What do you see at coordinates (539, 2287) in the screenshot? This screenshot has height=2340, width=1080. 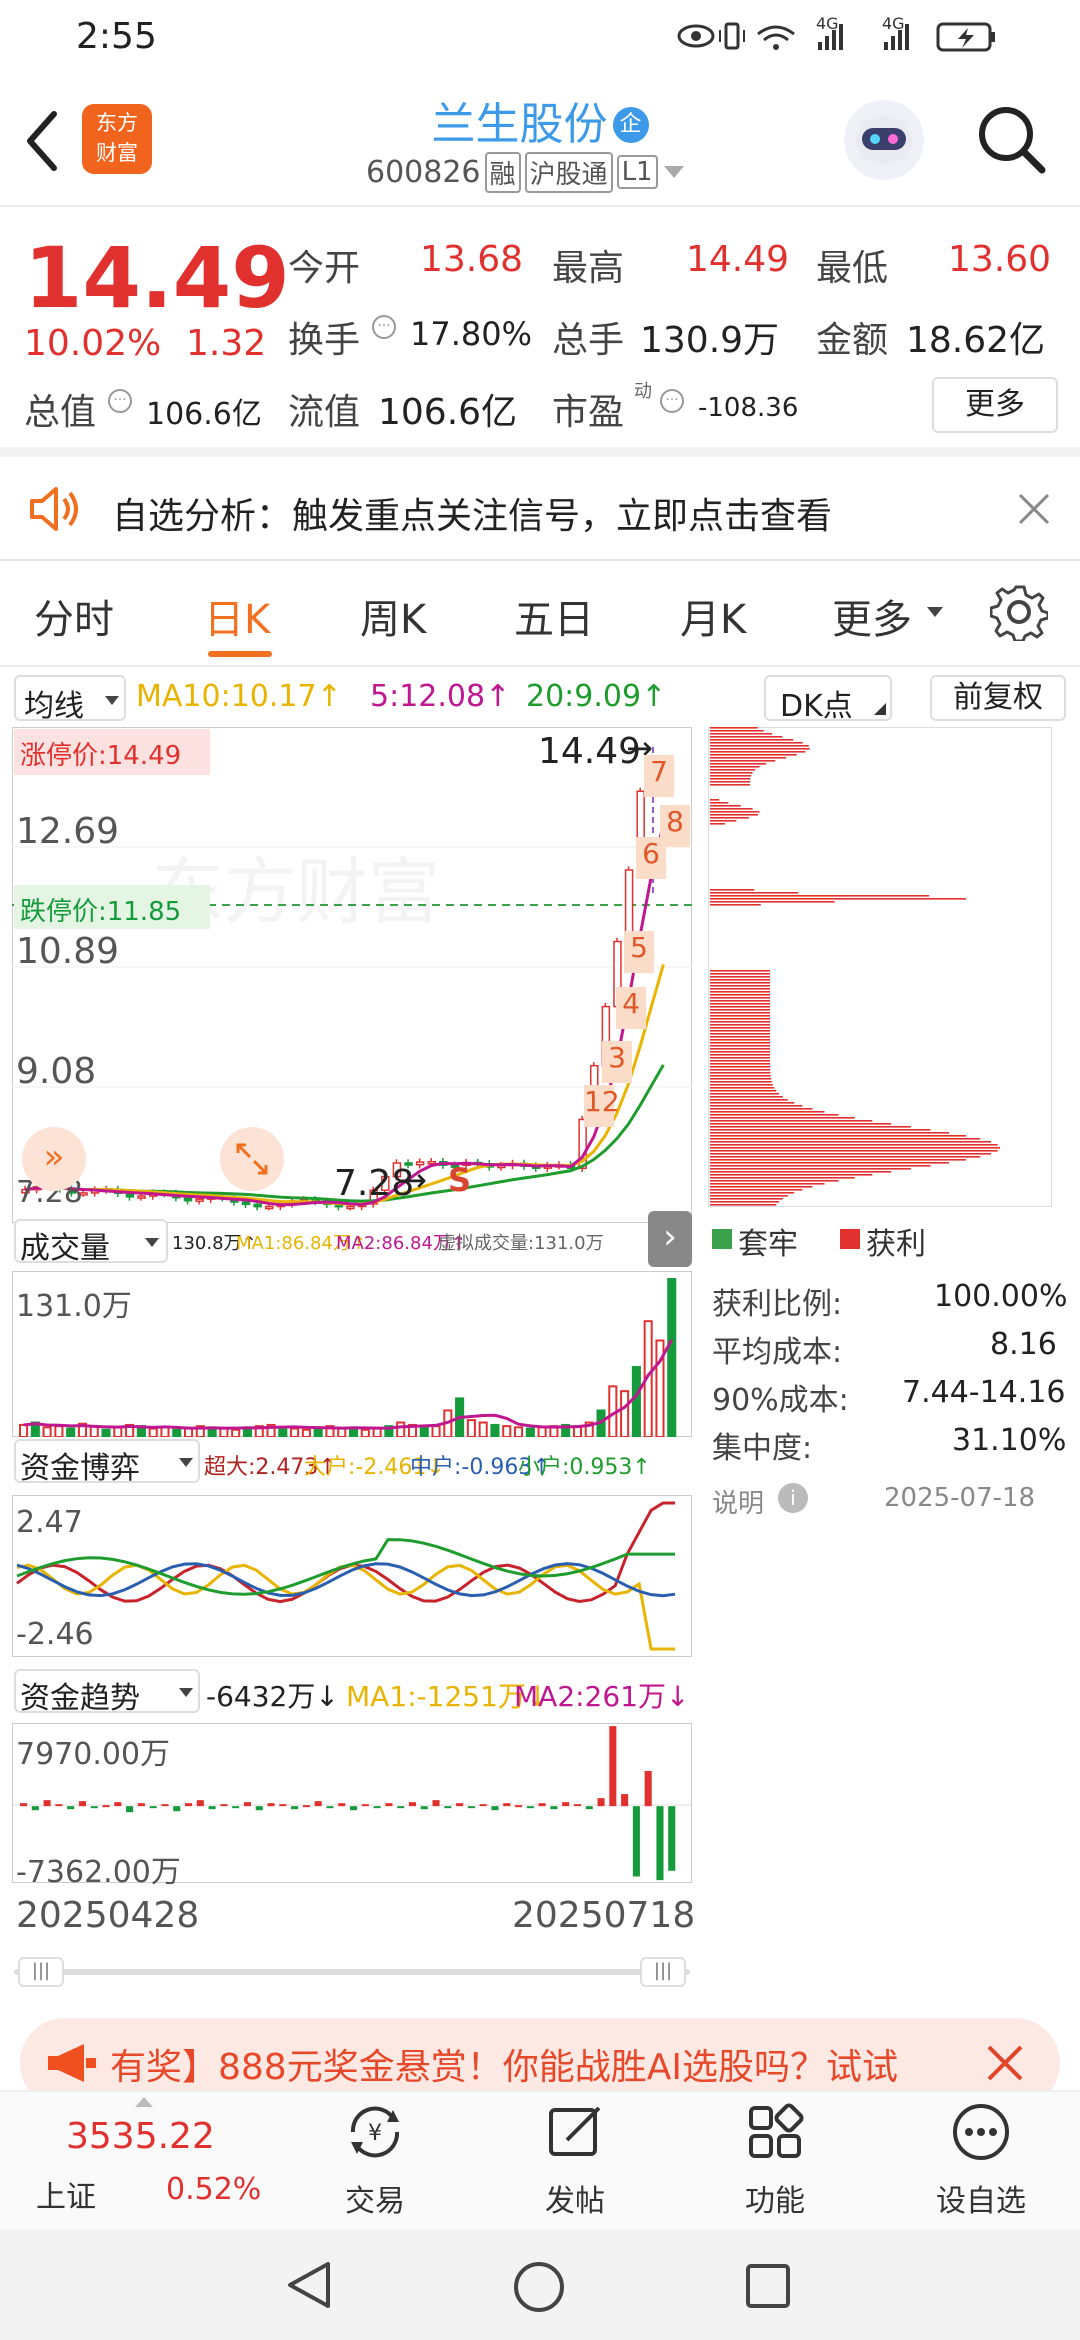 I see `home-circle-icon` at bounding box center [539, 2287].